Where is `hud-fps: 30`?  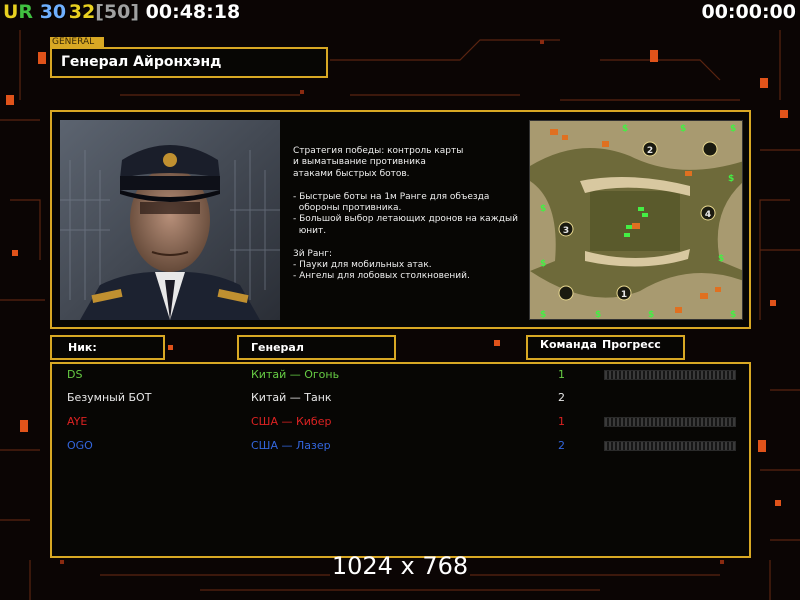 hud-fps: 30 is located at coordinates (53, 12).